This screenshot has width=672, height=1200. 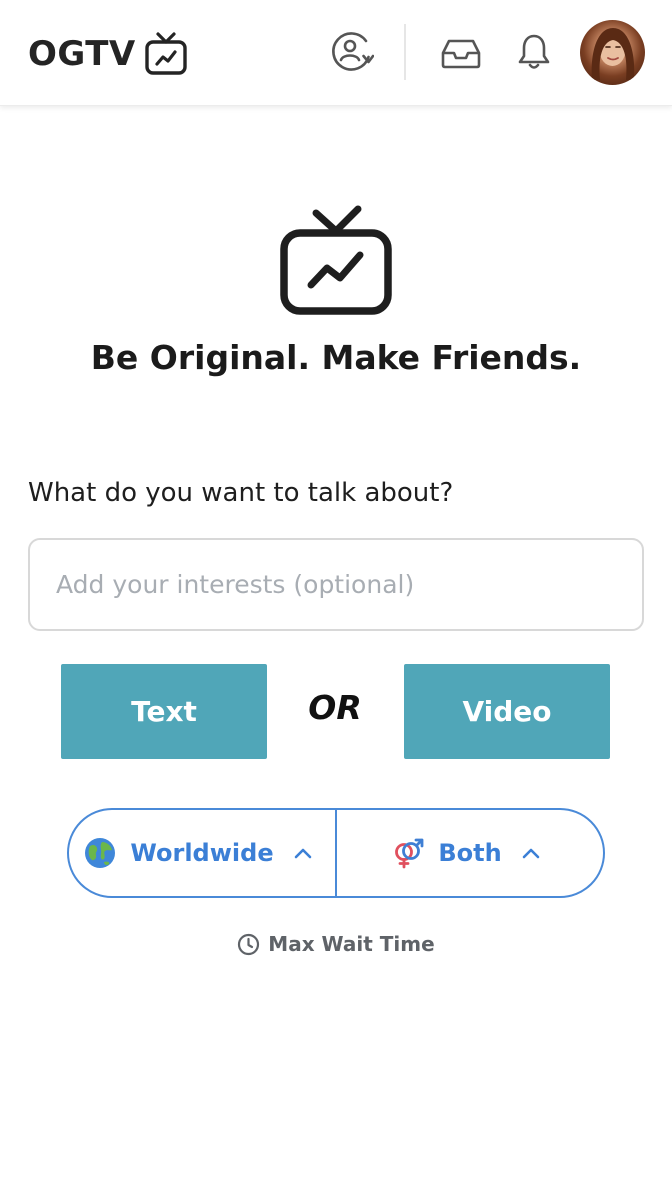 What do you see at coordinates (335, 707) in the screenshot?
I see `or-label: OR` at bounding box center [335, 707].